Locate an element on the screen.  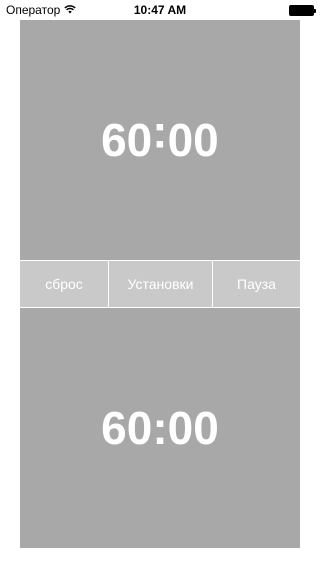
control-bar: сброс Установки Пауза is located at coordinates (160, 284).